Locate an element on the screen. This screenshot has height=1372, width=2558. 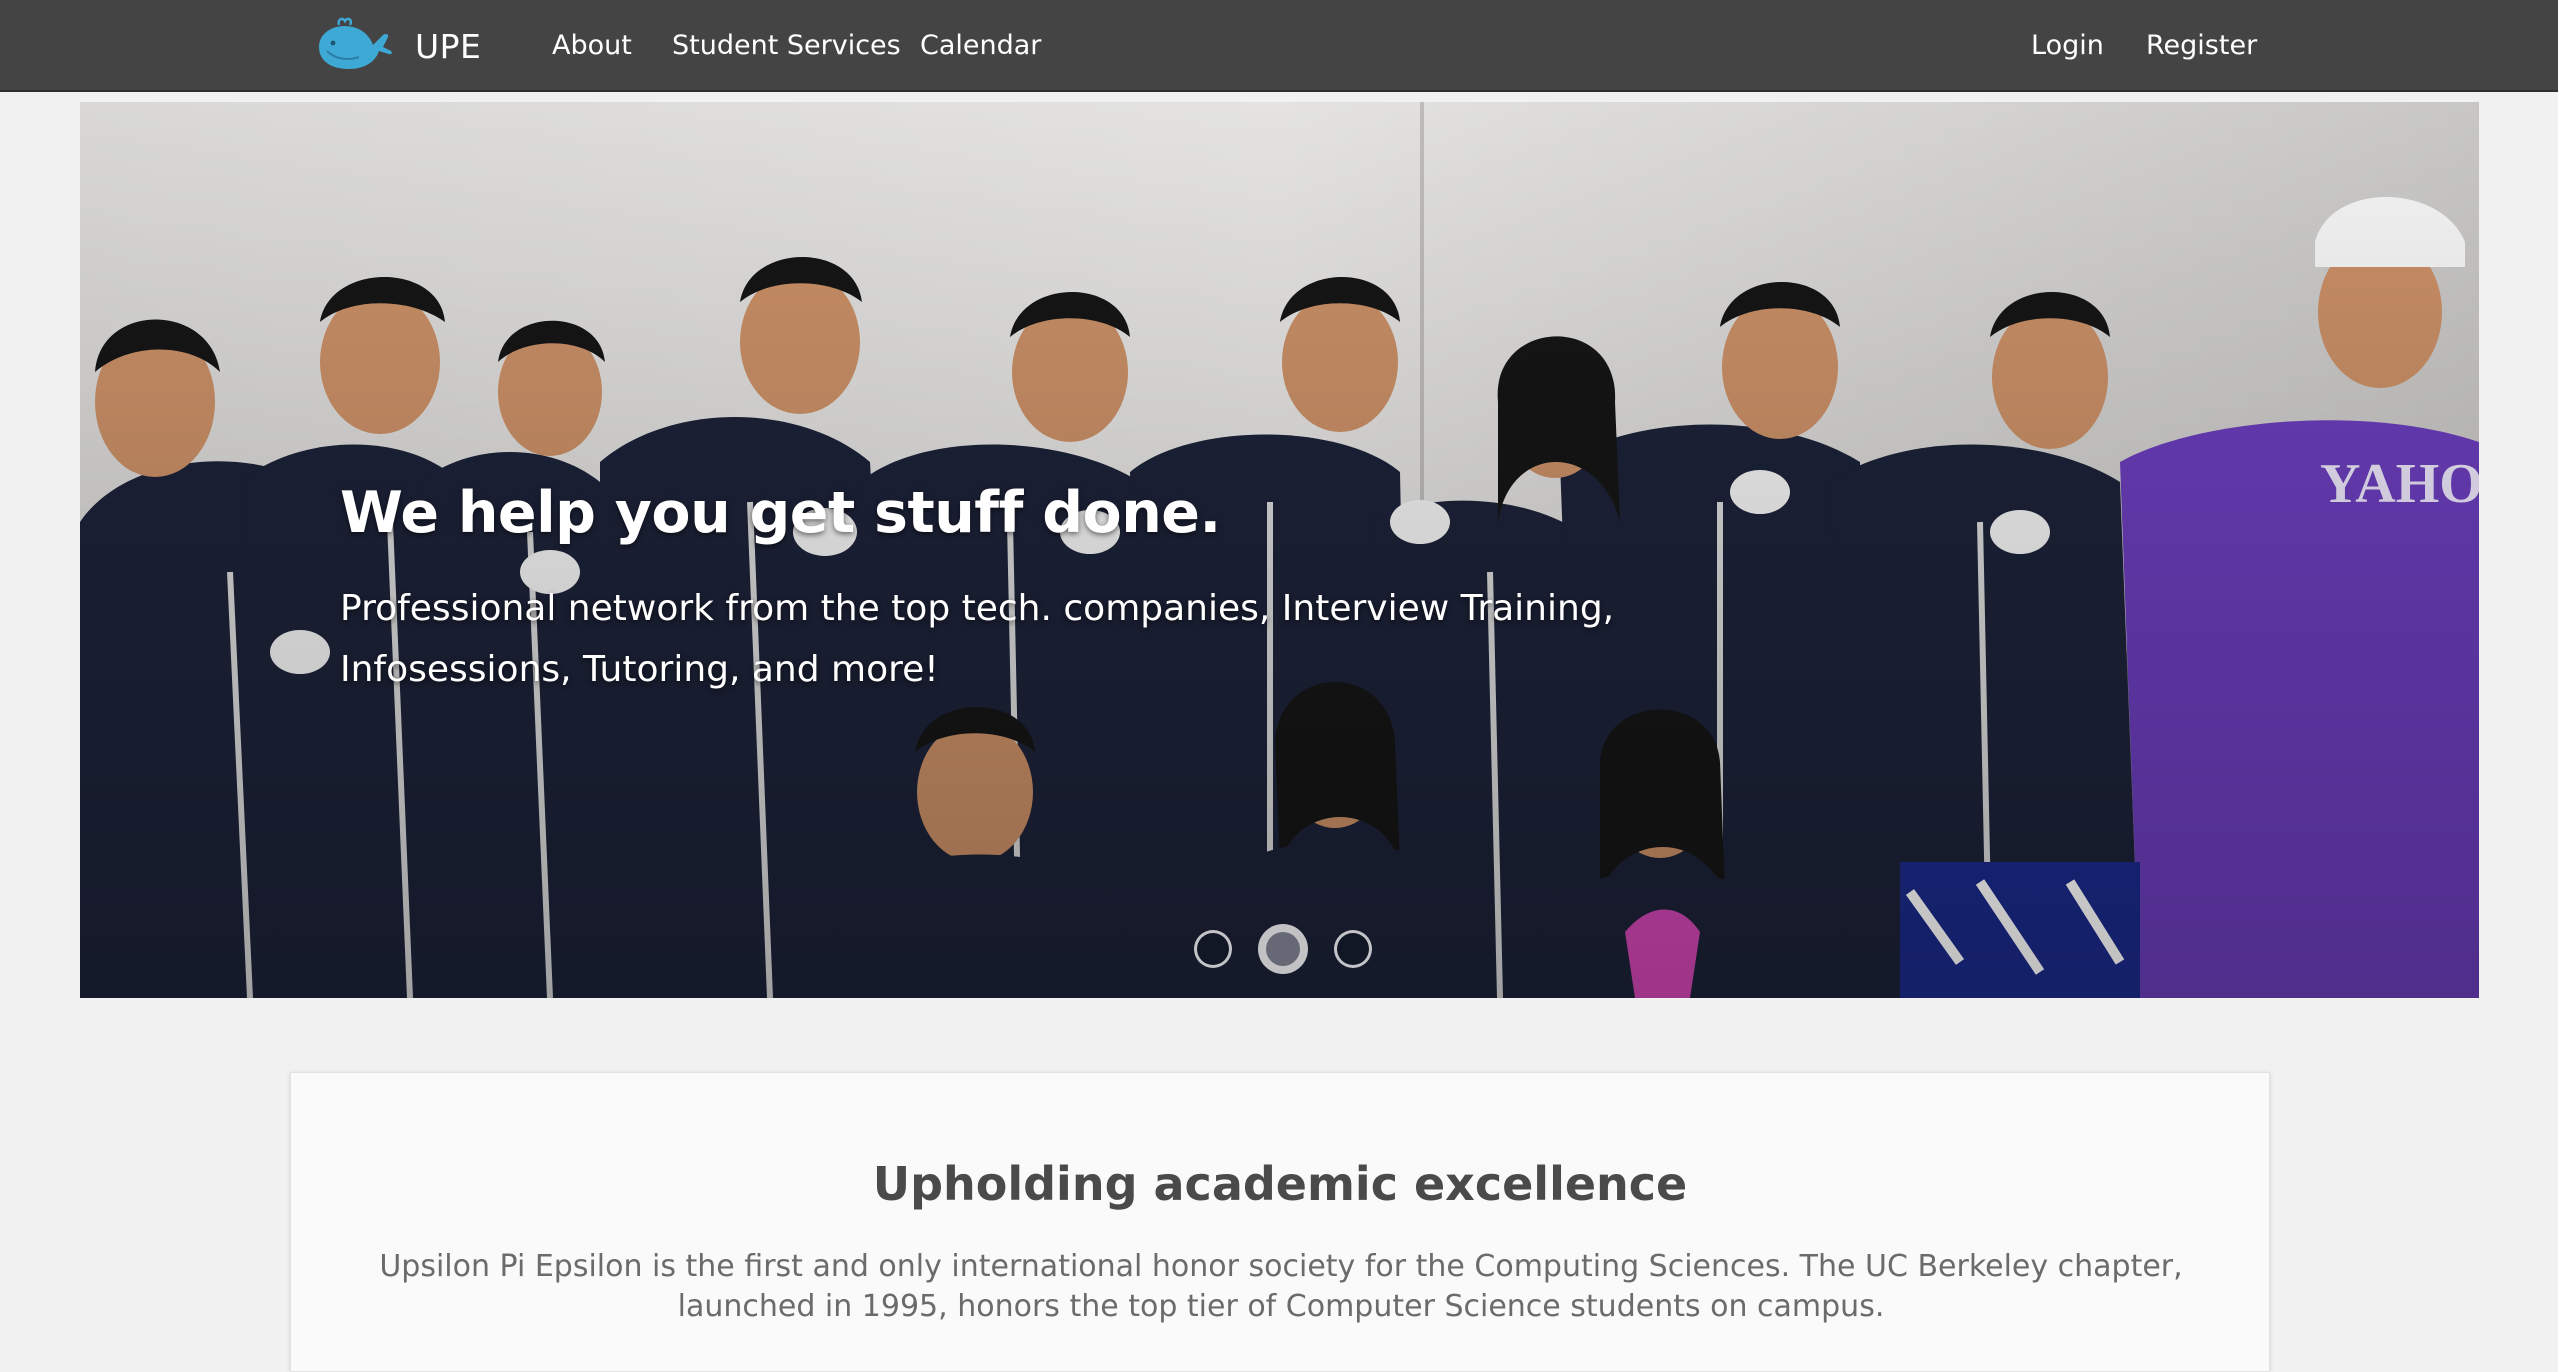
whale-logo-icon is located at coordinates (353, 46).